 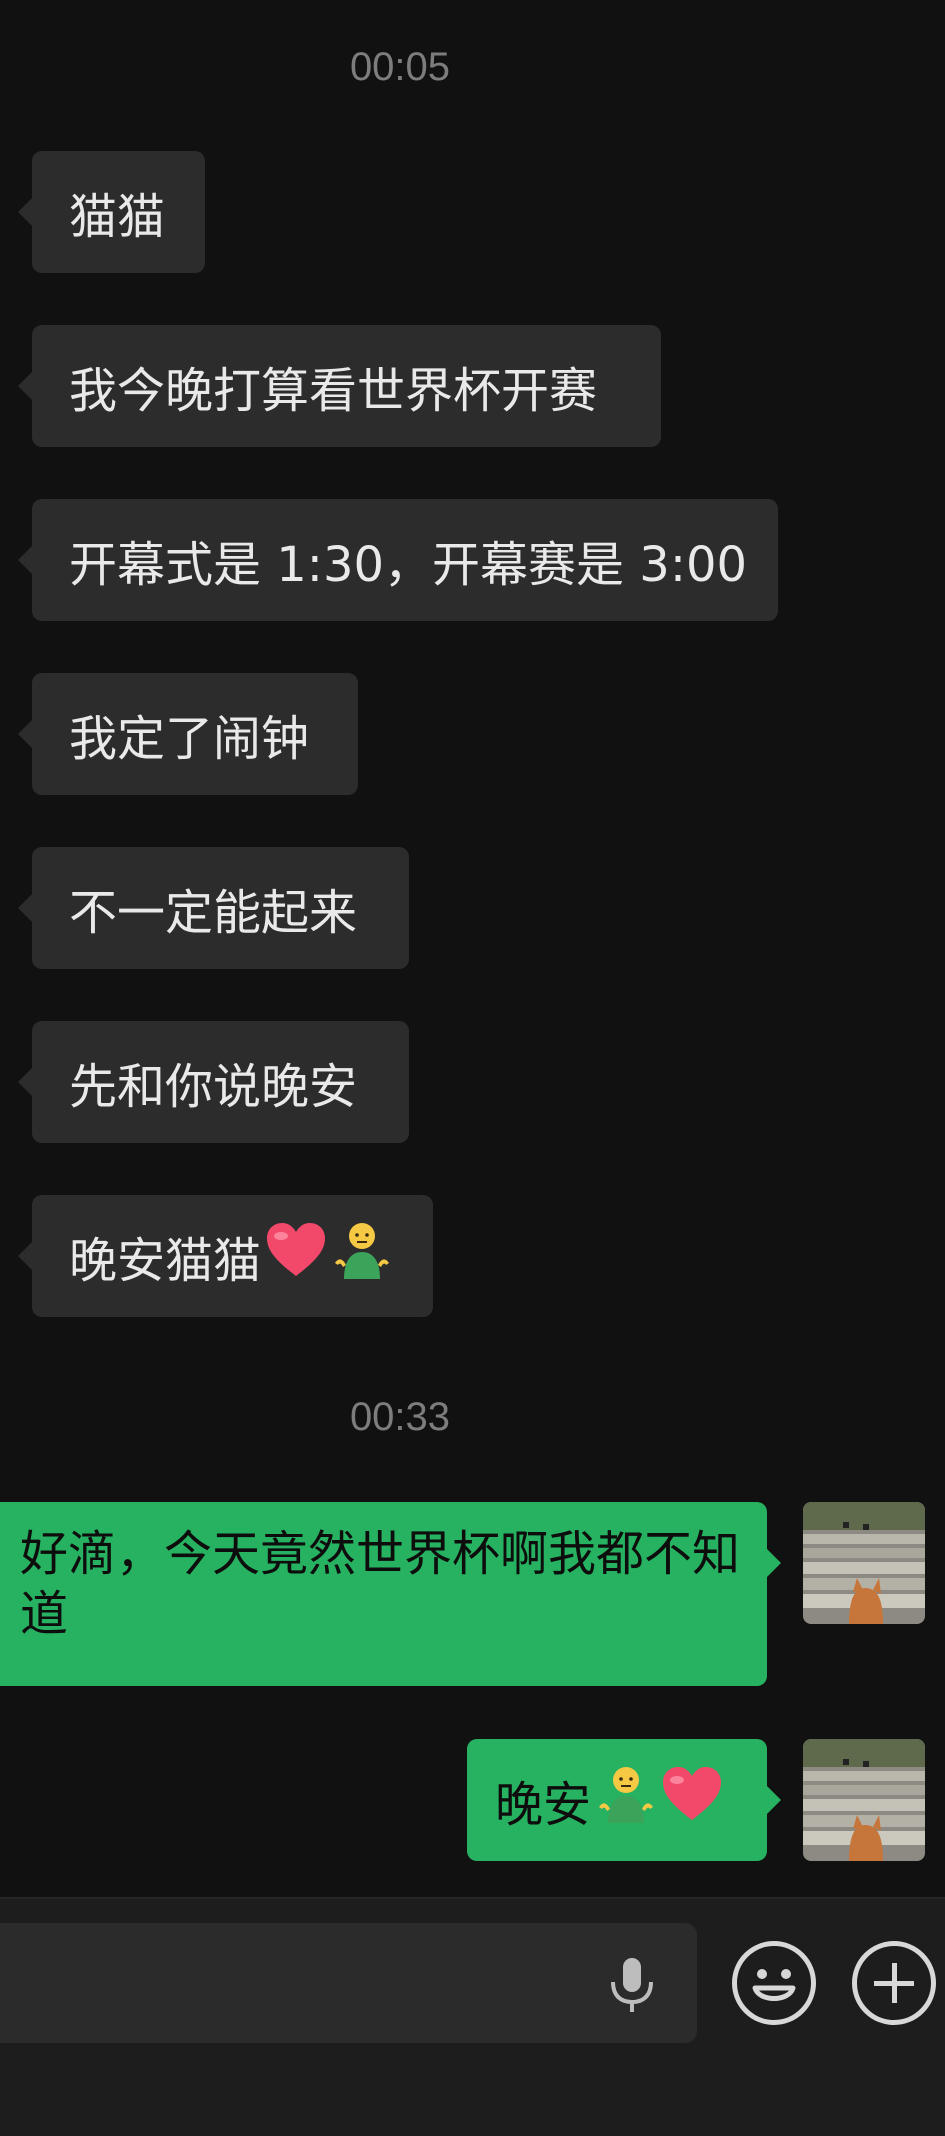 I want to click on message-text: 我今晚打算看世界杯开赛, so click(x=333, y=391).